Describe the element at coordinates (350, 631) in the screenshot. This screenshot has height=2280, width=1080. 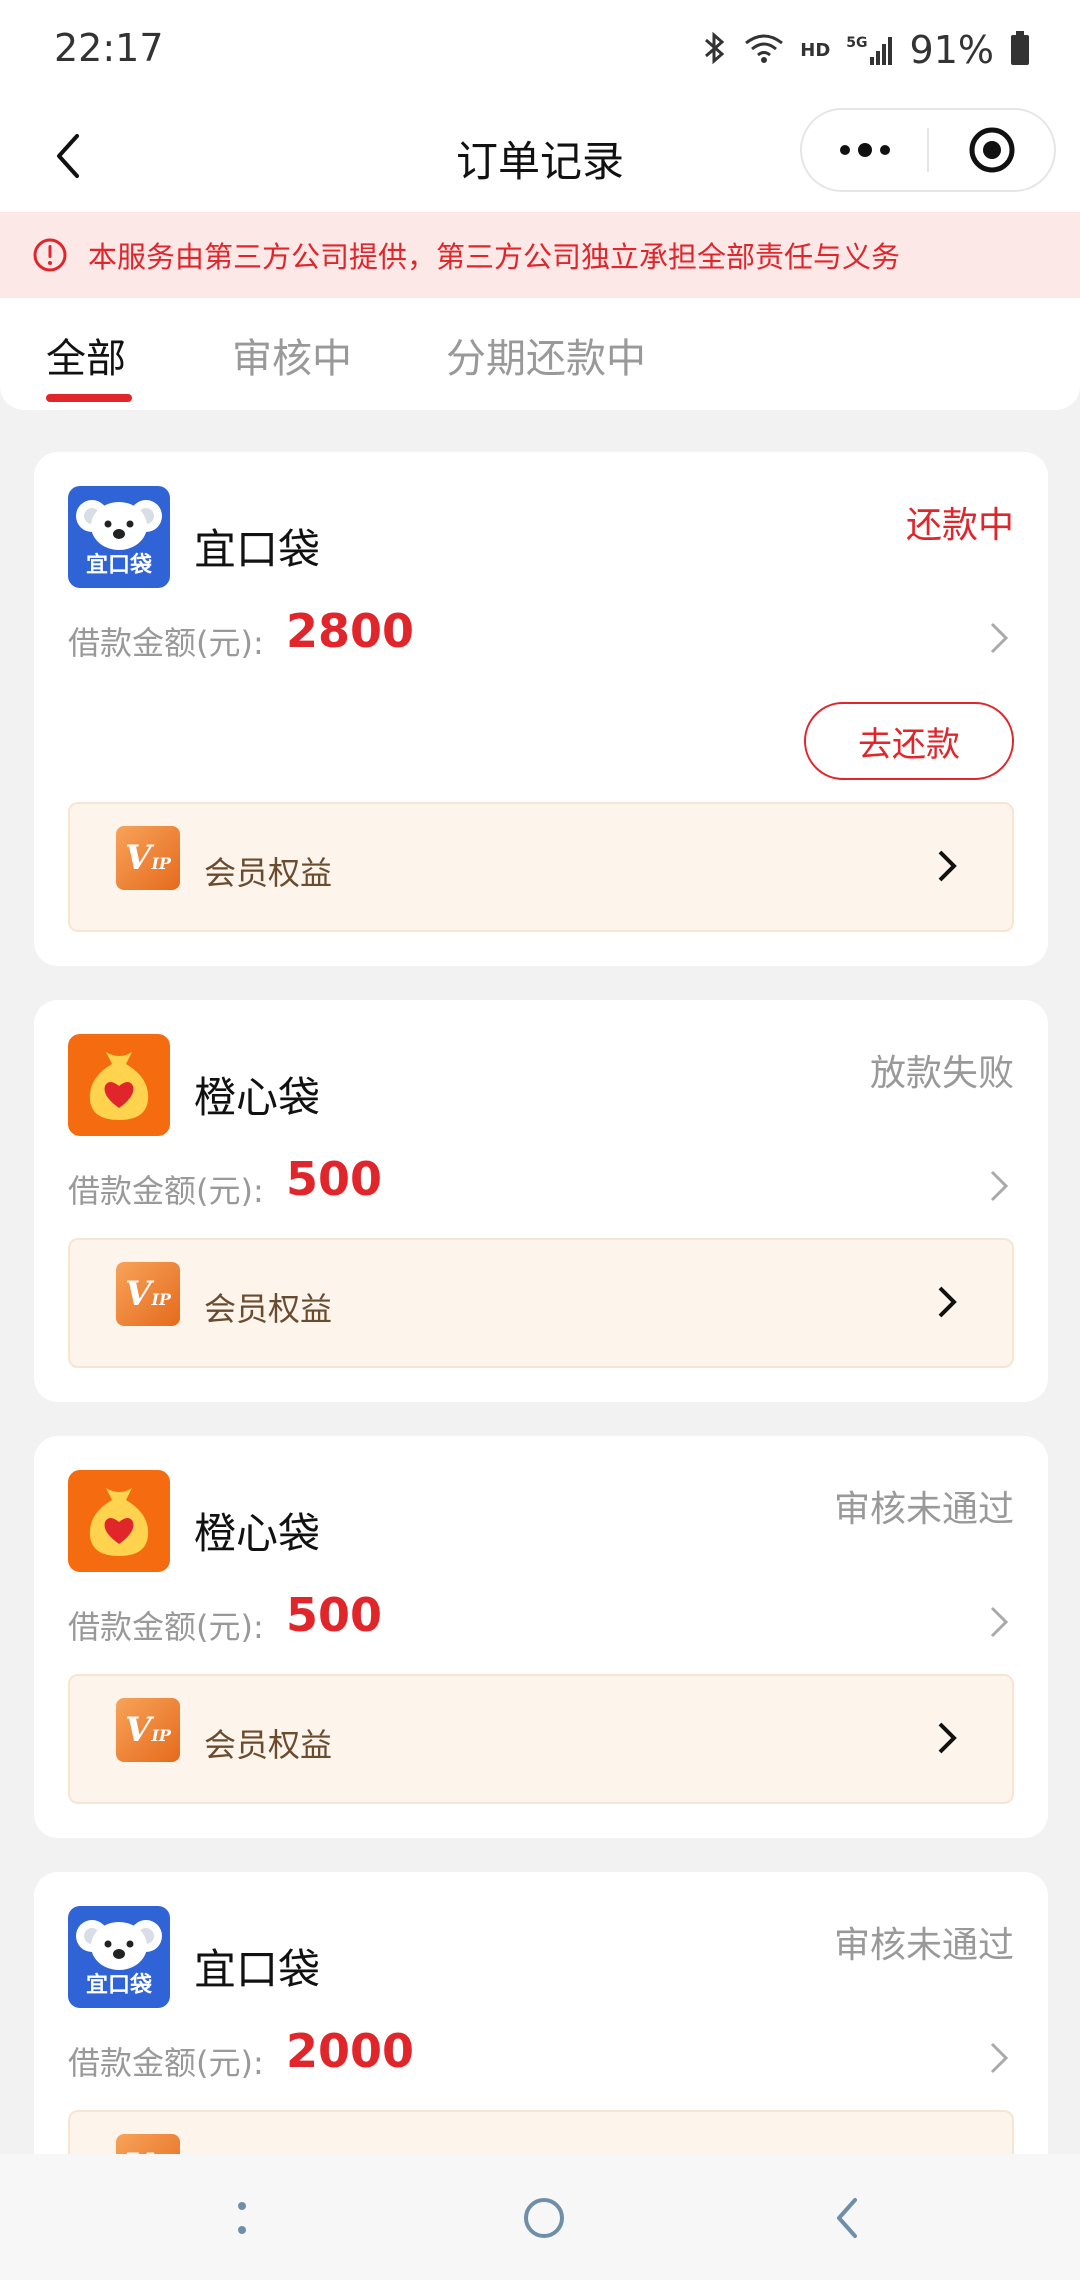
I see `amount-value: 2800` at that location.